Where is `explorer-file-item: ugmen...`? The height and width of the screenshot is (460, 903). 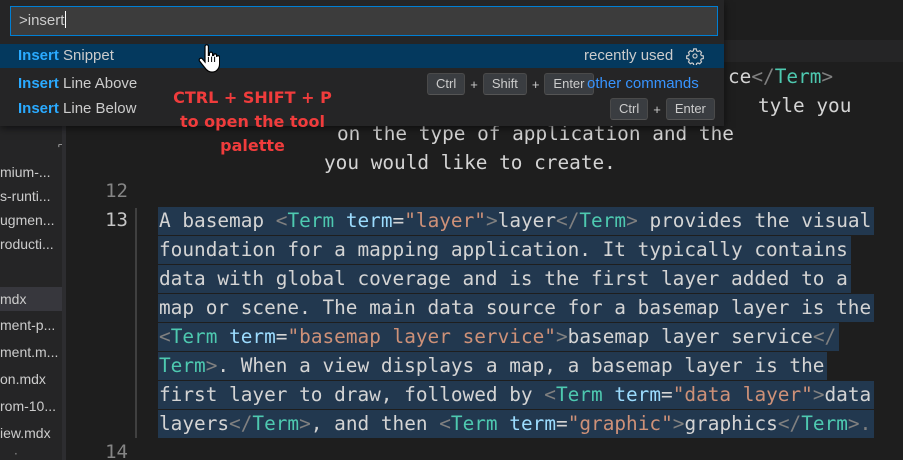 explorer-file-item: ugmen... is located at coordinates (31, 220).